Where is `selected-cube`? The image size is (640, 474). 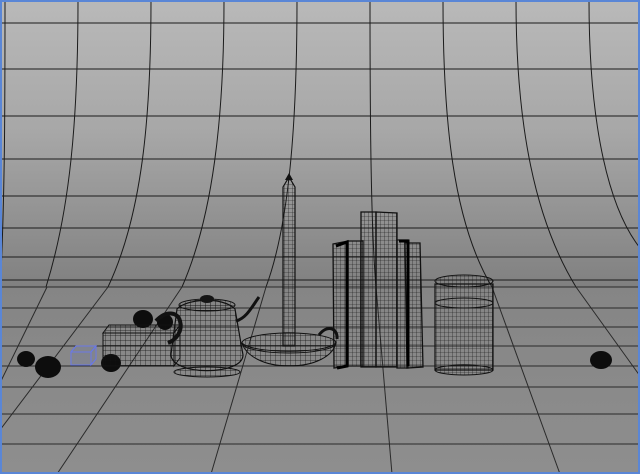
selected-cube is located at coordinates (83, 355).